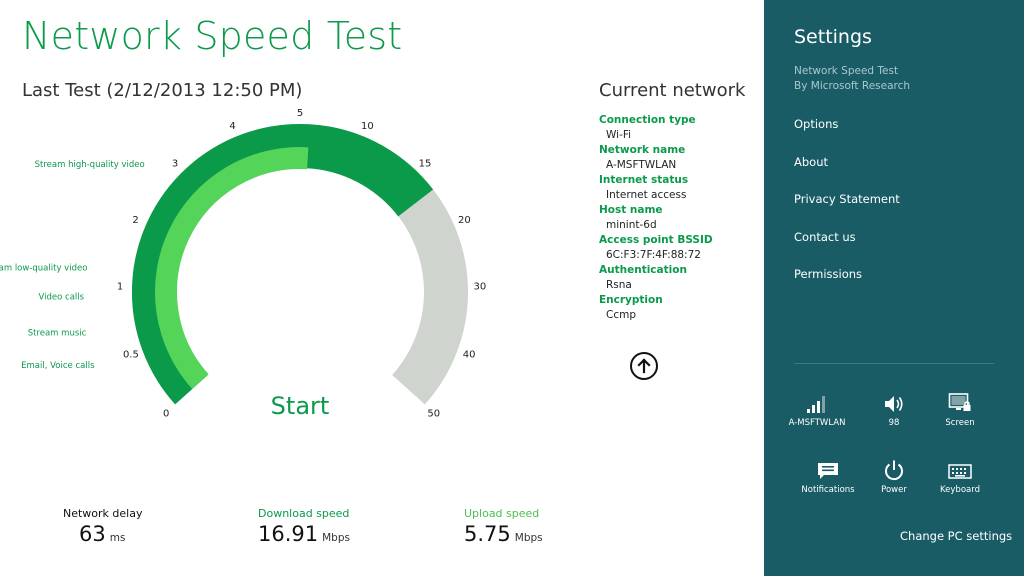  I want to click on connection-type-key: Connection type, so click(647, 120).